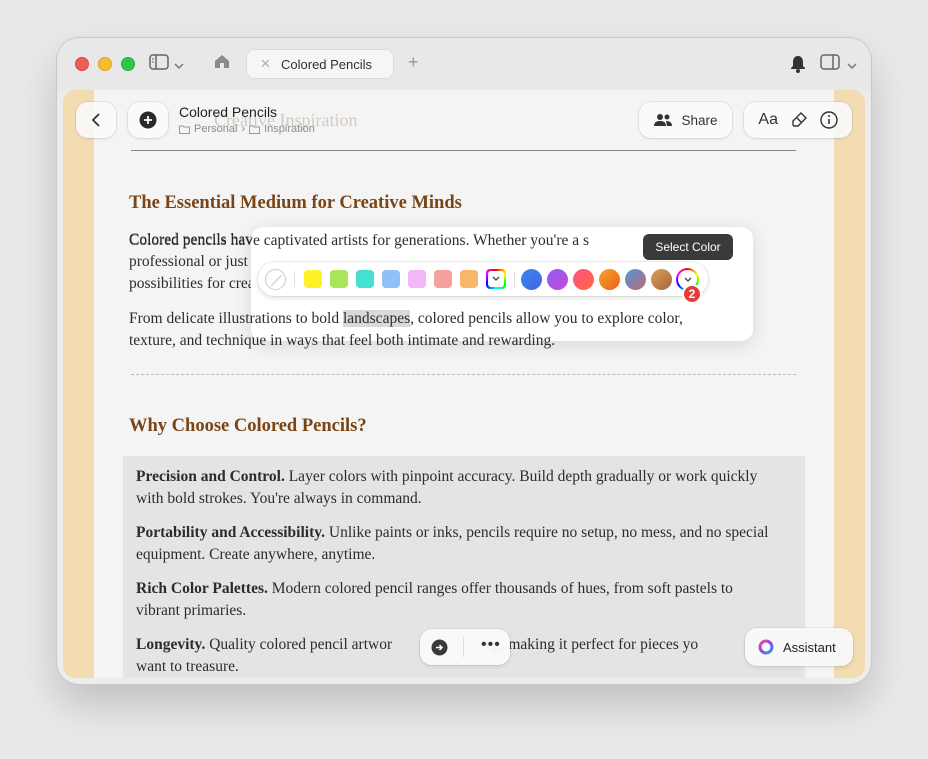 The image size is (928, 759). What do you see at coordinates (768, 120) in the screenshot?
I see `font-button: Aa` at bounding box center [768, 120].